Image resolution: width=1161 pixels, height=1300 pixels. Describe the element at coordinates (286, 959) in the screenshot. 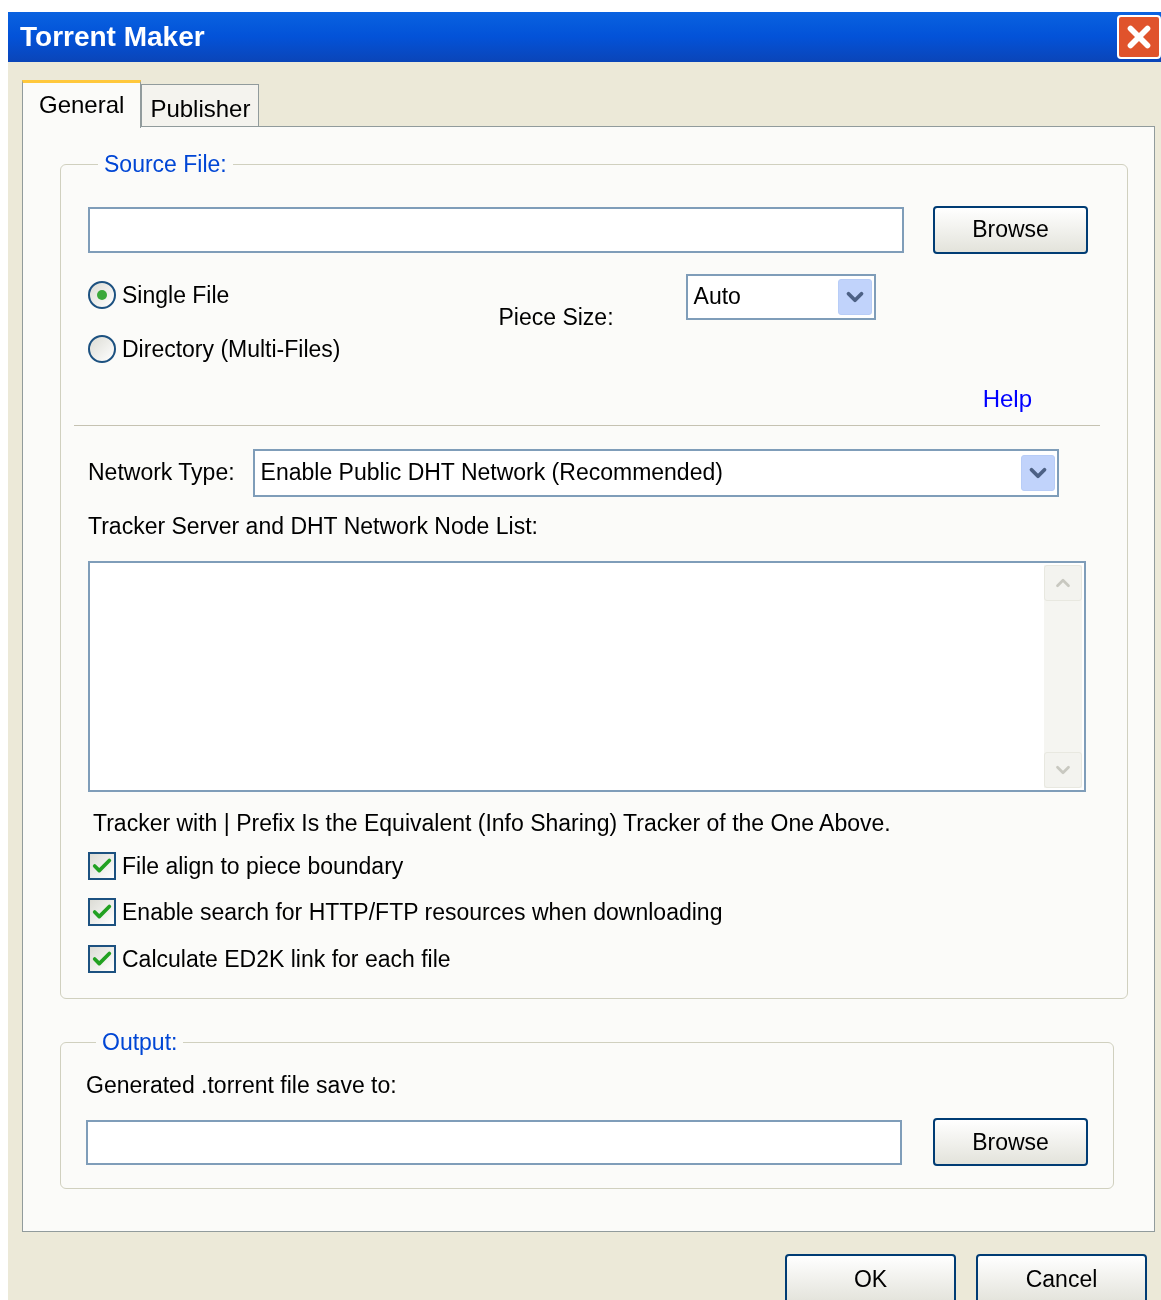

I see `checkbox-label: Calculate ED2K link for each file` at that location.